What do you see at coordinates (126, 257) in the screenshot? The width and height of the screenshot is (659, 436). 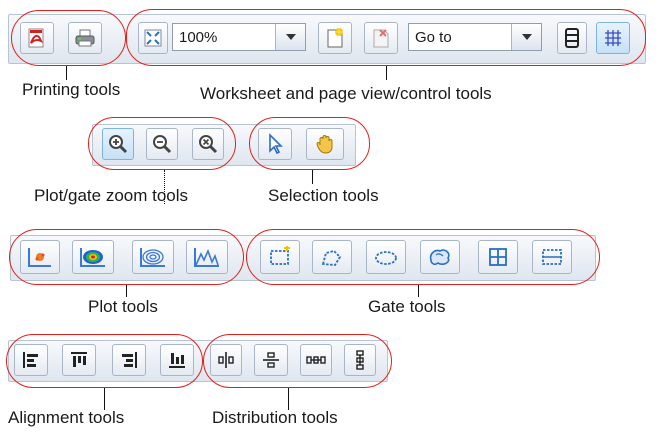 I see `plot-tools-callout` at bounding box center [126, 257].